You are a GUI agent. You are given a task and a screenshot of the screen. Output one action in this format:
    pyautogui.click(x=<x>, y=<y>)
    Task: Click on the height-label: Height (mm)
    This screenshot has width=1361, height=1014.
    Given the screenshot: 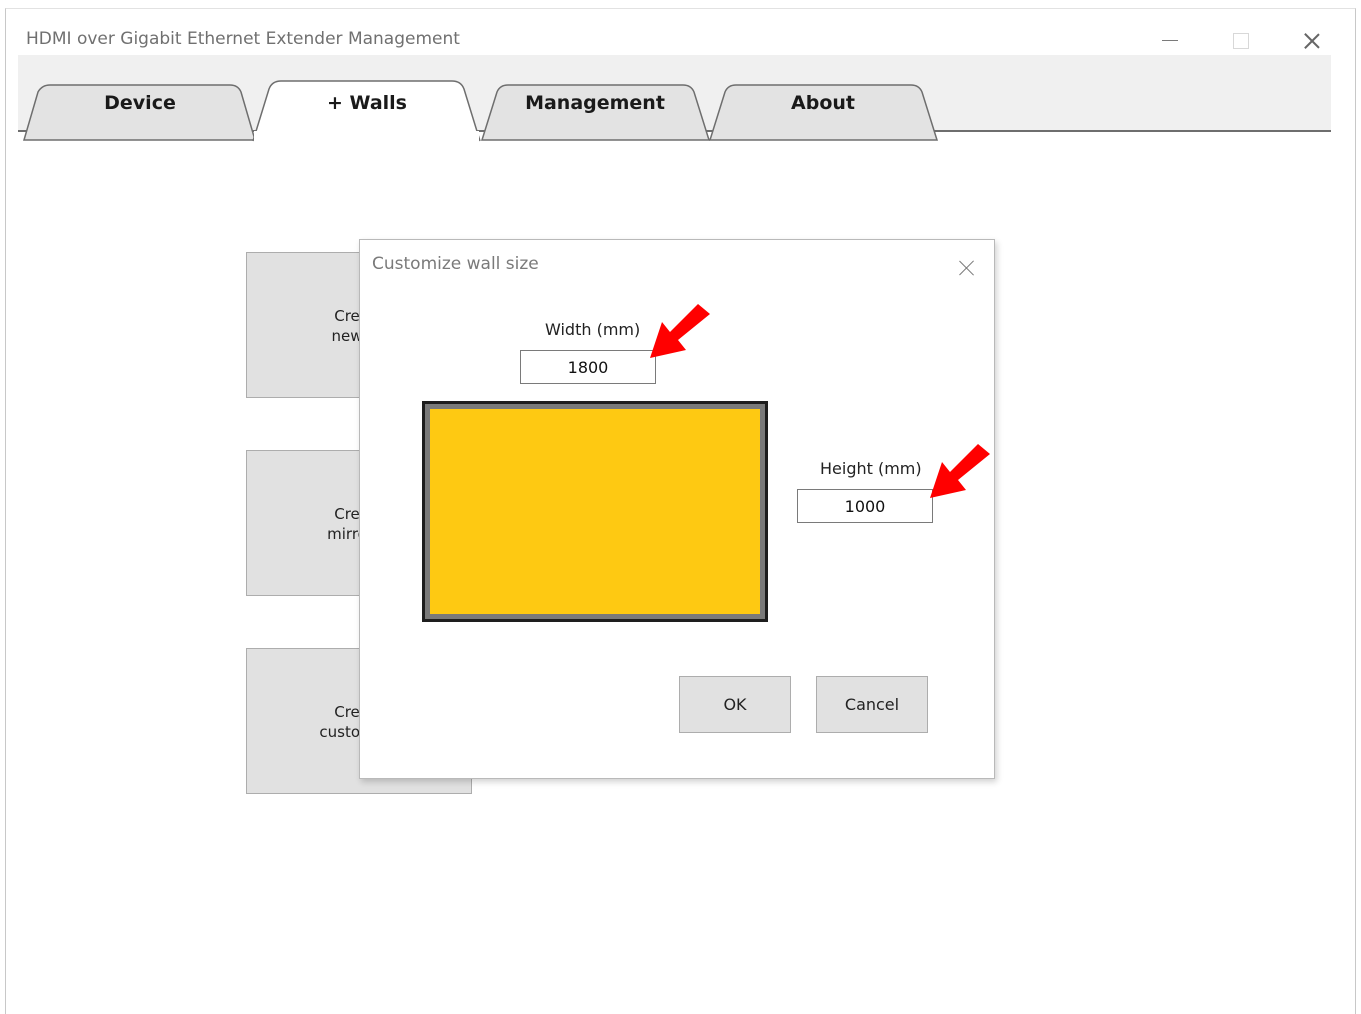 What is the action you would take?
    pyautogui.click(x=871, y=468)
    